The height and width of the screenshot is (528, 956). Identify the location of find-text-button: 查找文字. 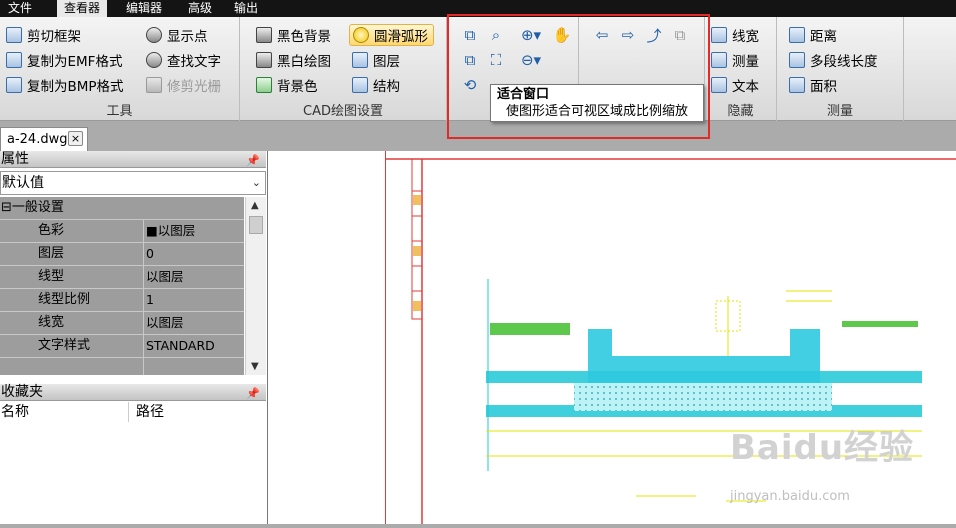
(183, 60).